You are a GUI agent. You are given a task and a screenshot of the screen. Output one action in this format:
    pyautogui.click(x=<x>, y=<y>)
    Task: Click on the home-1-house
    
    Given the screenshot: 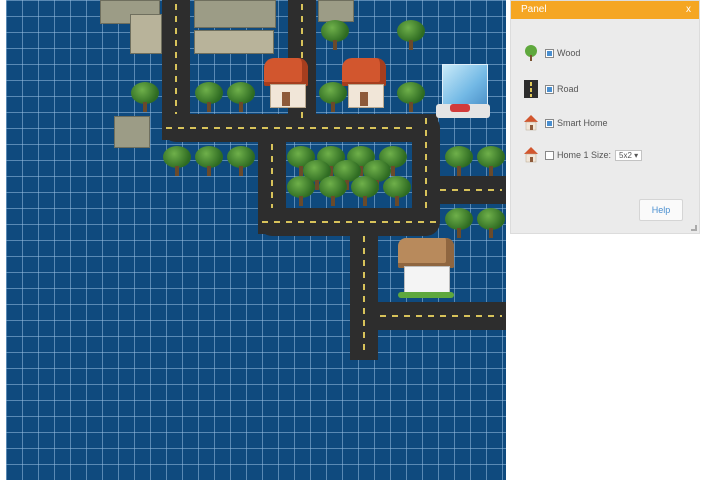 What is the action you would take?
    pyautogui.click(x=426, y=269)
    